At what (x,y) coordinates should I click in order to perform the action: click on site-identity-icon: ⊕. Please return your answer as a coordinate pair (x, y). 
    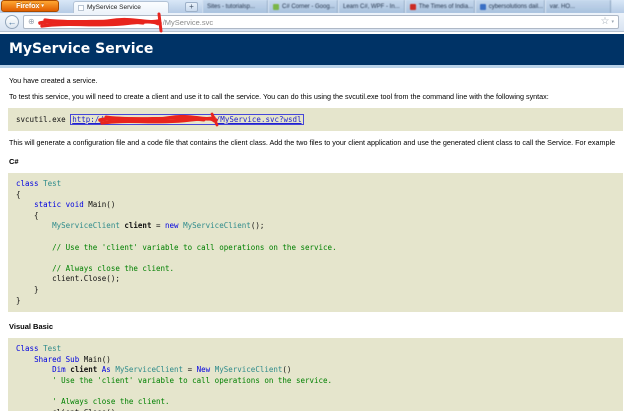
    Looking at the image, I should click on (31, 21).